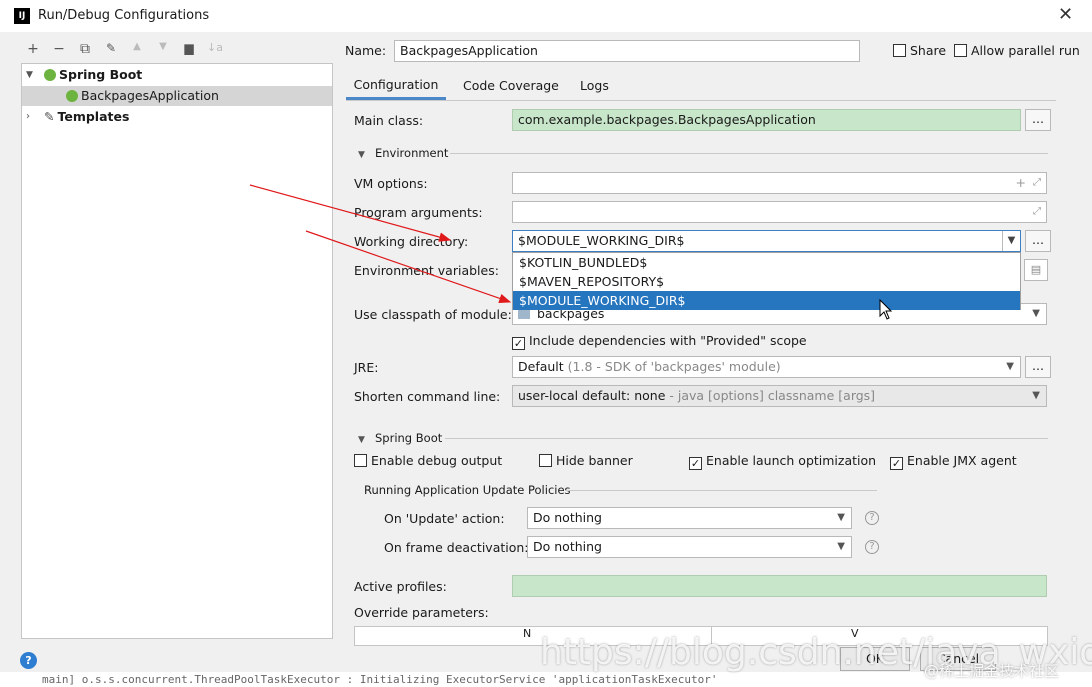 The width and height of the screenshot is (1092, 687). Describe the element at coordinates (28, 660) in the screenshot. I see `help-icon: ?` at that location.